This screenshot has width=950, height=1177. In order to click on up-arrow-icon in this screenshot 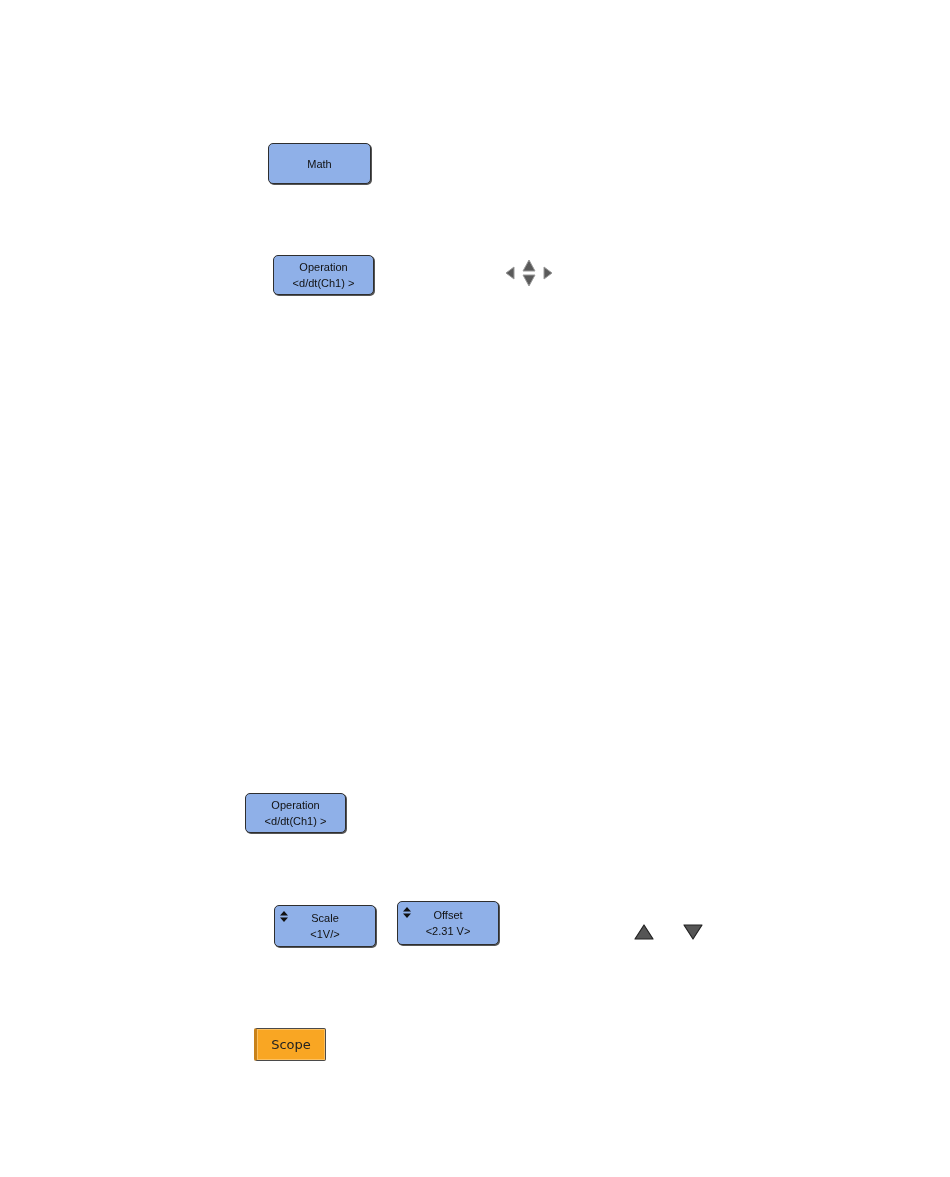, I will do `click(644, 932)`.